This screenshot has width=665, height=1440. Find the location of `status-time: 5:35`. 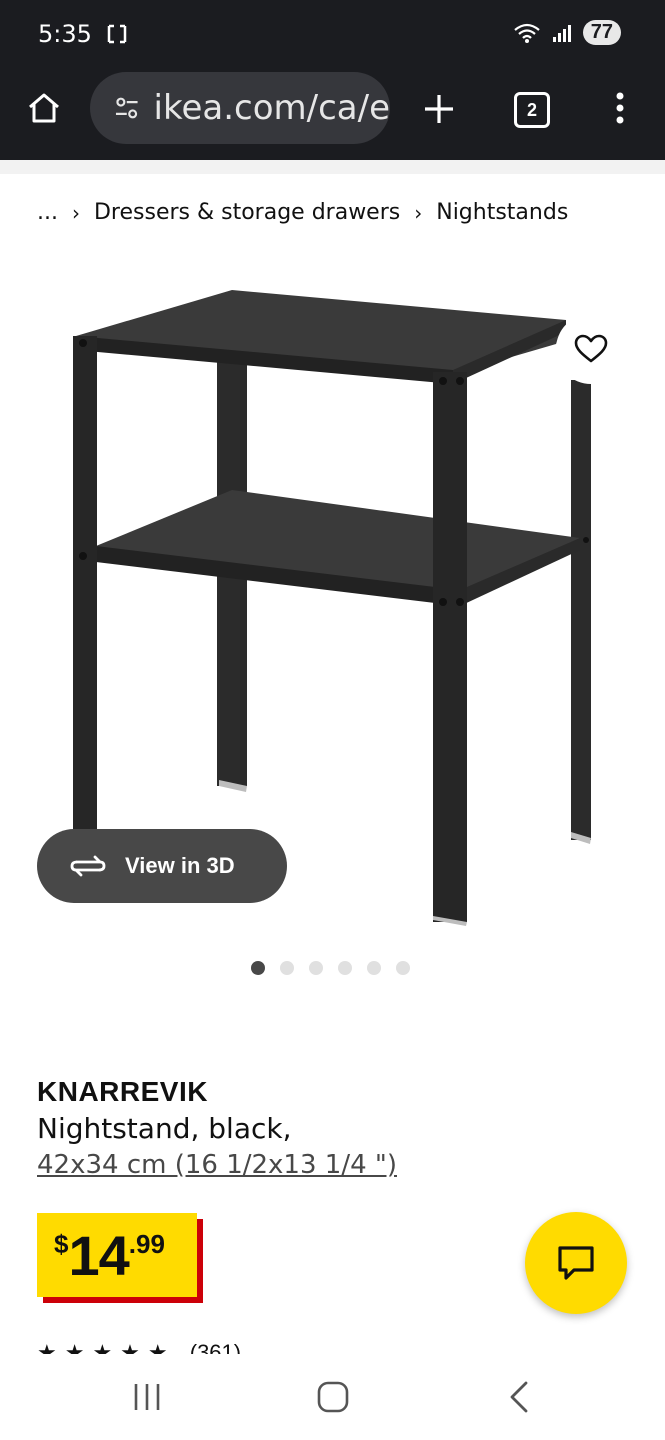

status-time: 5:35 is located at coordinates (83, 34).